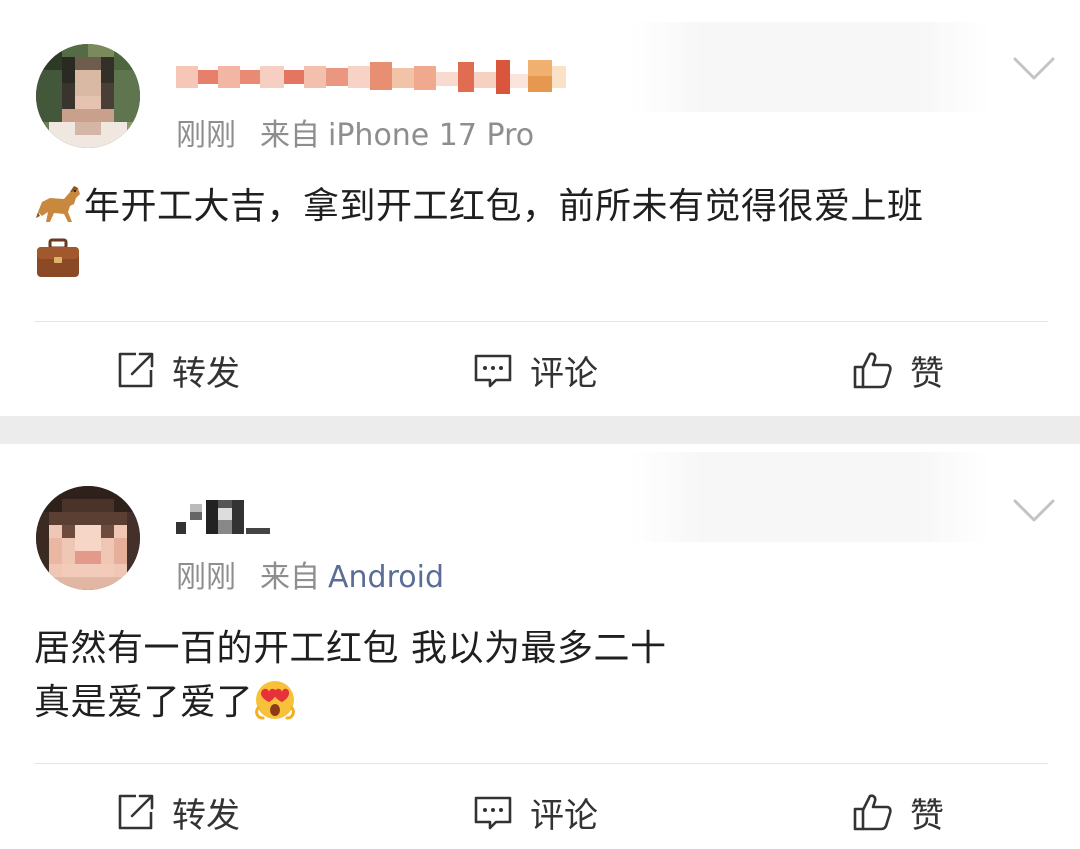 The width and height of the screenshot is (1080, 849). I want to click on post-text: 居然有一百的开工红包 我以为最多二十 真是爱了爱了, so click(539, 676).